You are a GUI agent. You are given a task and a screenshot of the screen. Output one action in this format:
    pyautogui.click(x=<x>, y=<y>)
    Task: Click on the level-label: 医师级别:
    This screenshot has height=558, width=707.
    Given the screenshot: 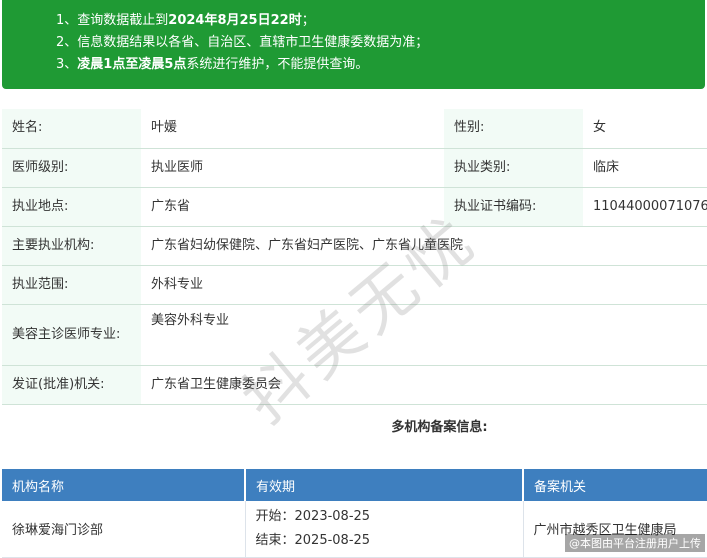 What is the action you would take?
    pyautogui.click(x=71, y=168)
    